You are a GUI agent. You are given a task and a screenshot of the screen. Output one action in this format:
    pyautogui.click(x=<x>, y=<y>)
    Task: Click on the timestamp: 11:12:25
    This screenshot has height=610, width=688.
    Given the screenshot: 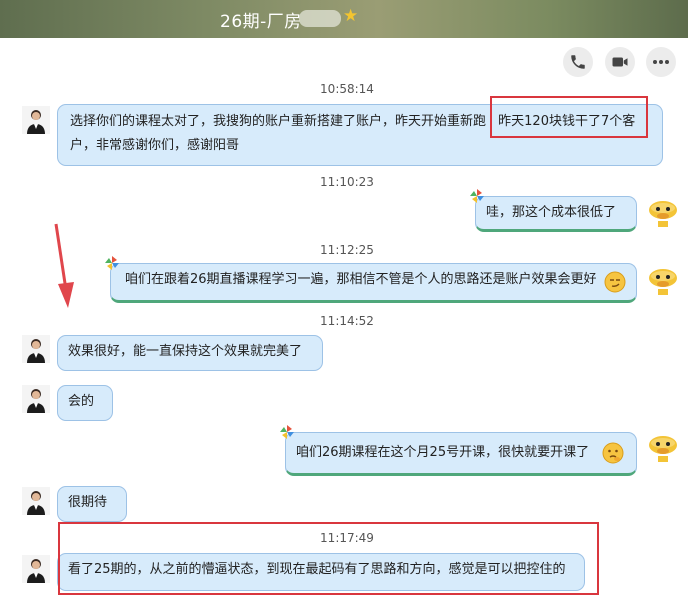 What is the action you would take?
    pyautogui.click(x=347, y=250)
    